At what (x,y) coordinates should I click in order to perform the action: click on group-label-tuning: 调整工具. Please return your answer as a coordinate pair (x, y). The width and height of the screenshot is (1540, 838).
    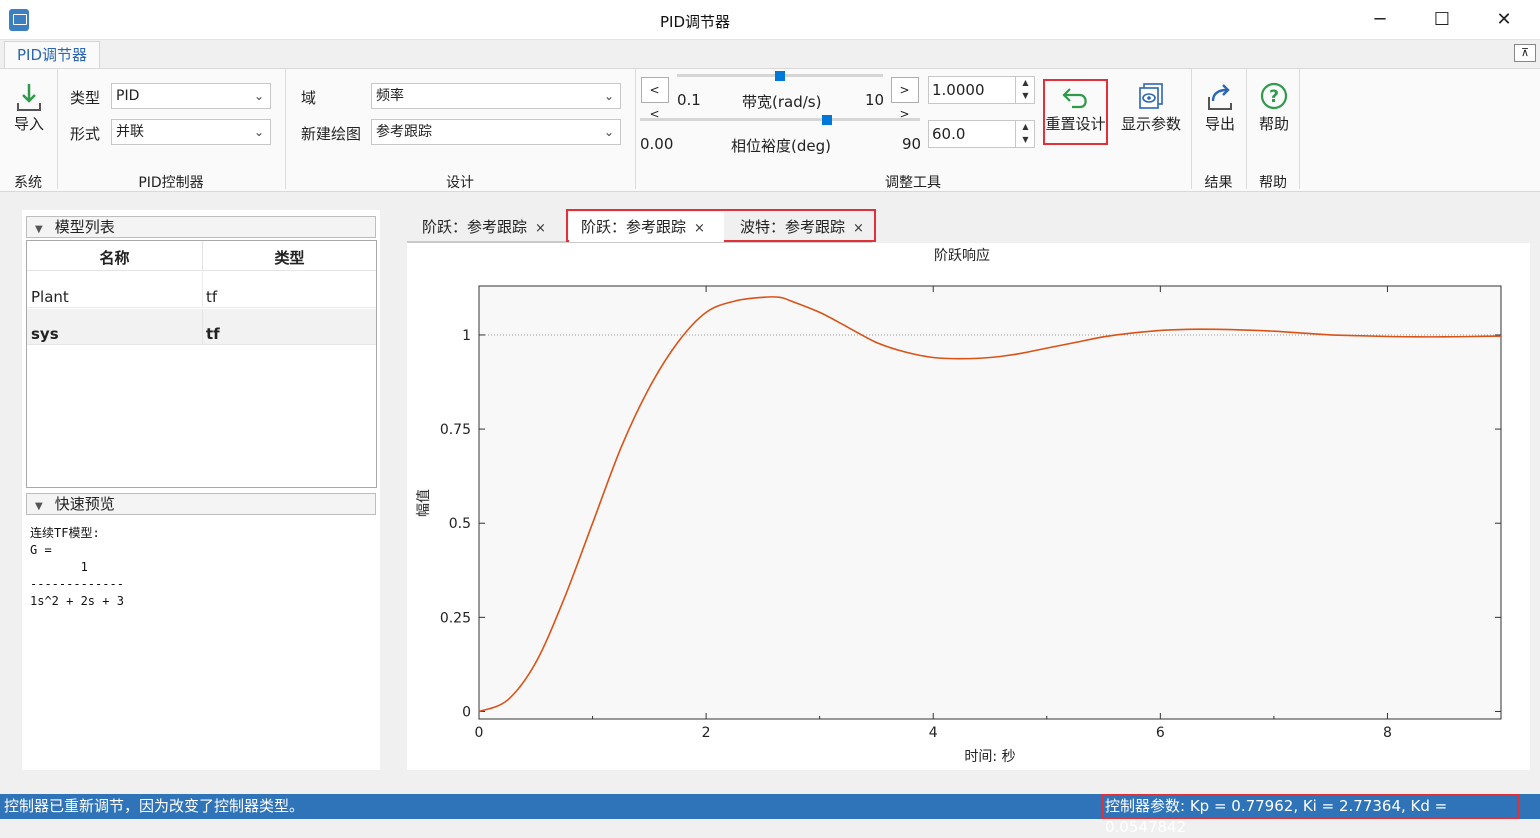
    Looking at the image, I should click on (913, 183).